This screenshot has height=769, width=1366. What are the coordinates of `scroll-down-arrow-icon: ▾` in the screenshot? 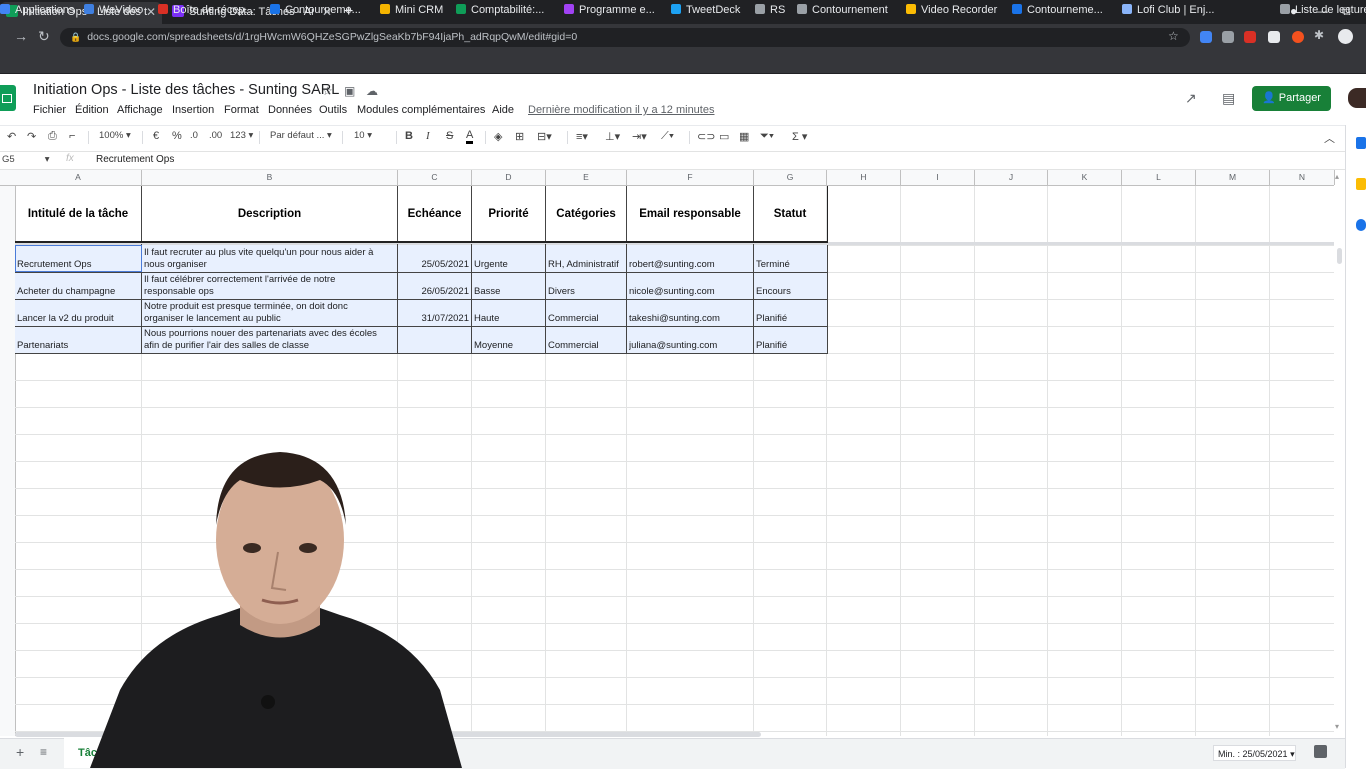 It's located at (1337, 726).